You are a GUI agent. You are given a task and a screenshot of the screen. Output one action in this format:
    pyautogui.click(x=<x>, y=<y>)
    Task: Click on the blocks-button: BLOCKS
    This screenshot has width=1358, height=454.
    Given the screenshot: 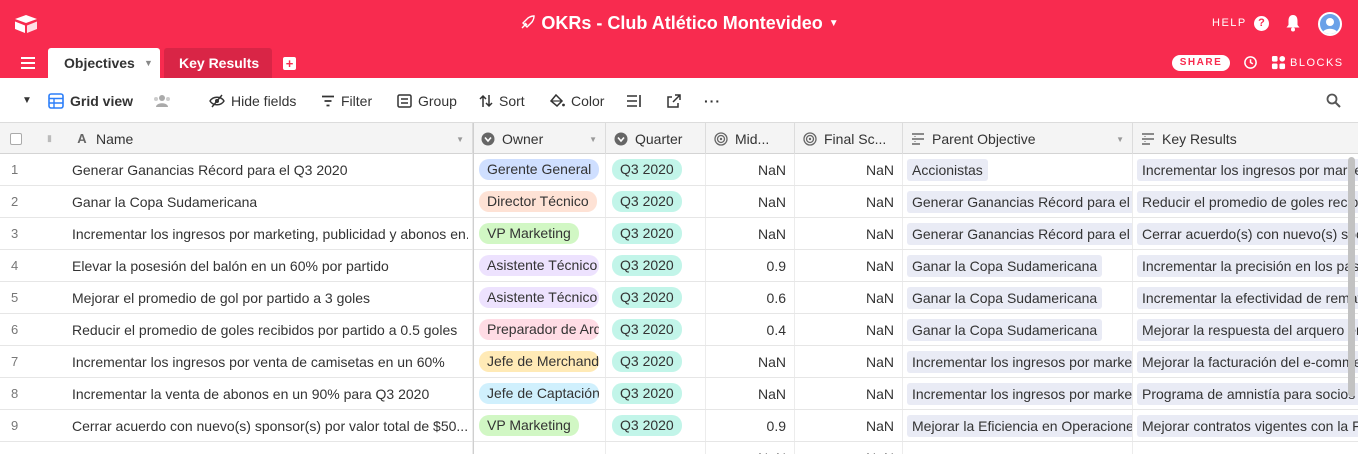 What is the action you would take?
    pyautogui.click(x=1317, y=63)
    